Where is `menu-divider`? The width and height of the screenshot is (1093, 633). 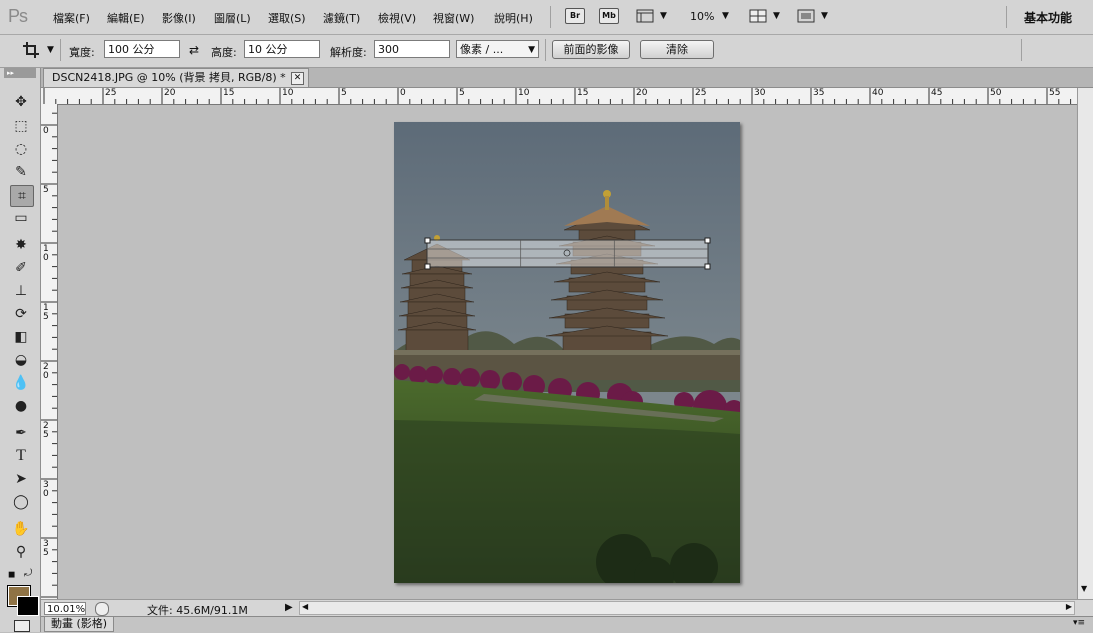 menu-divider is located at coordinates (550, 17).